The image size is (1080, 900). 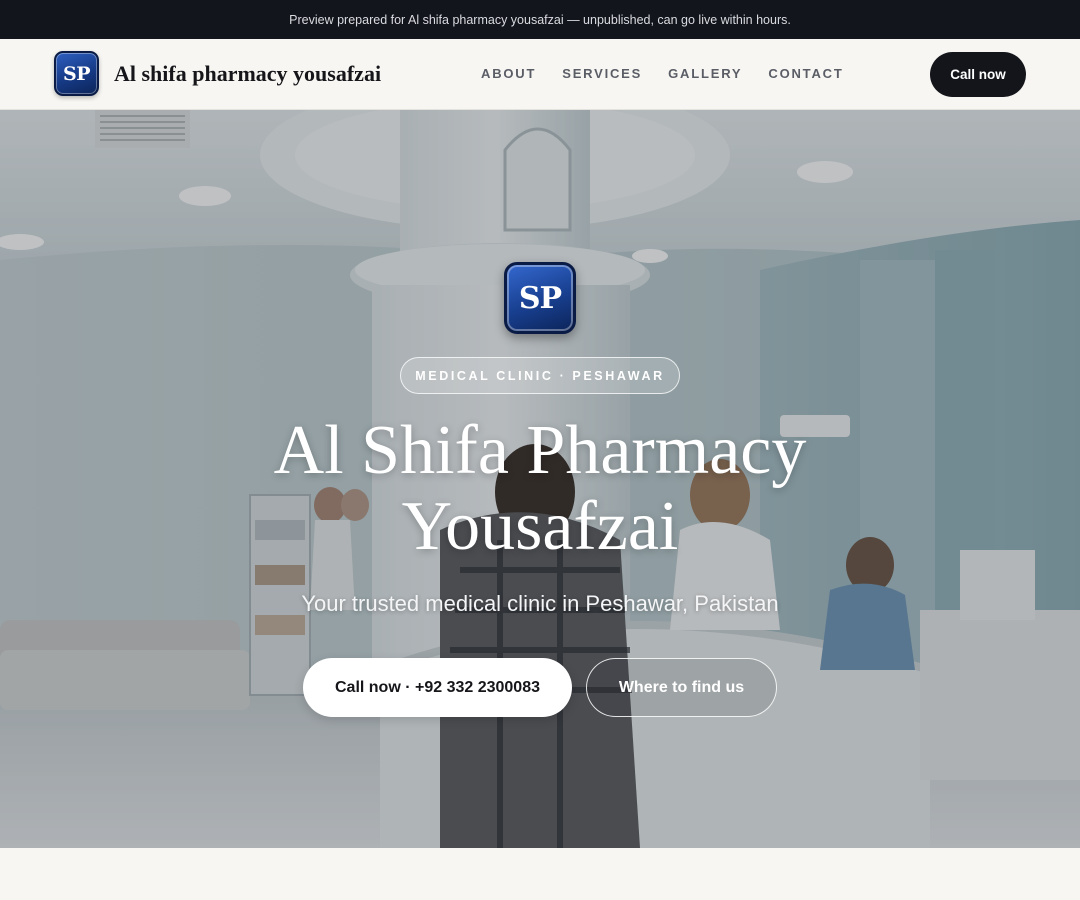 What do you see at coordinates (76, 73) in the screenshot?
I see `brand-logo: SP` at bounding box center [76, 73].